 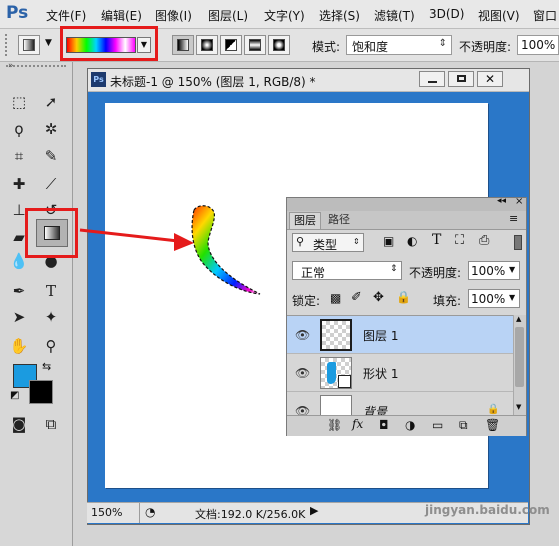 I want to click on minimize-icon, so click(x=432, y=82).